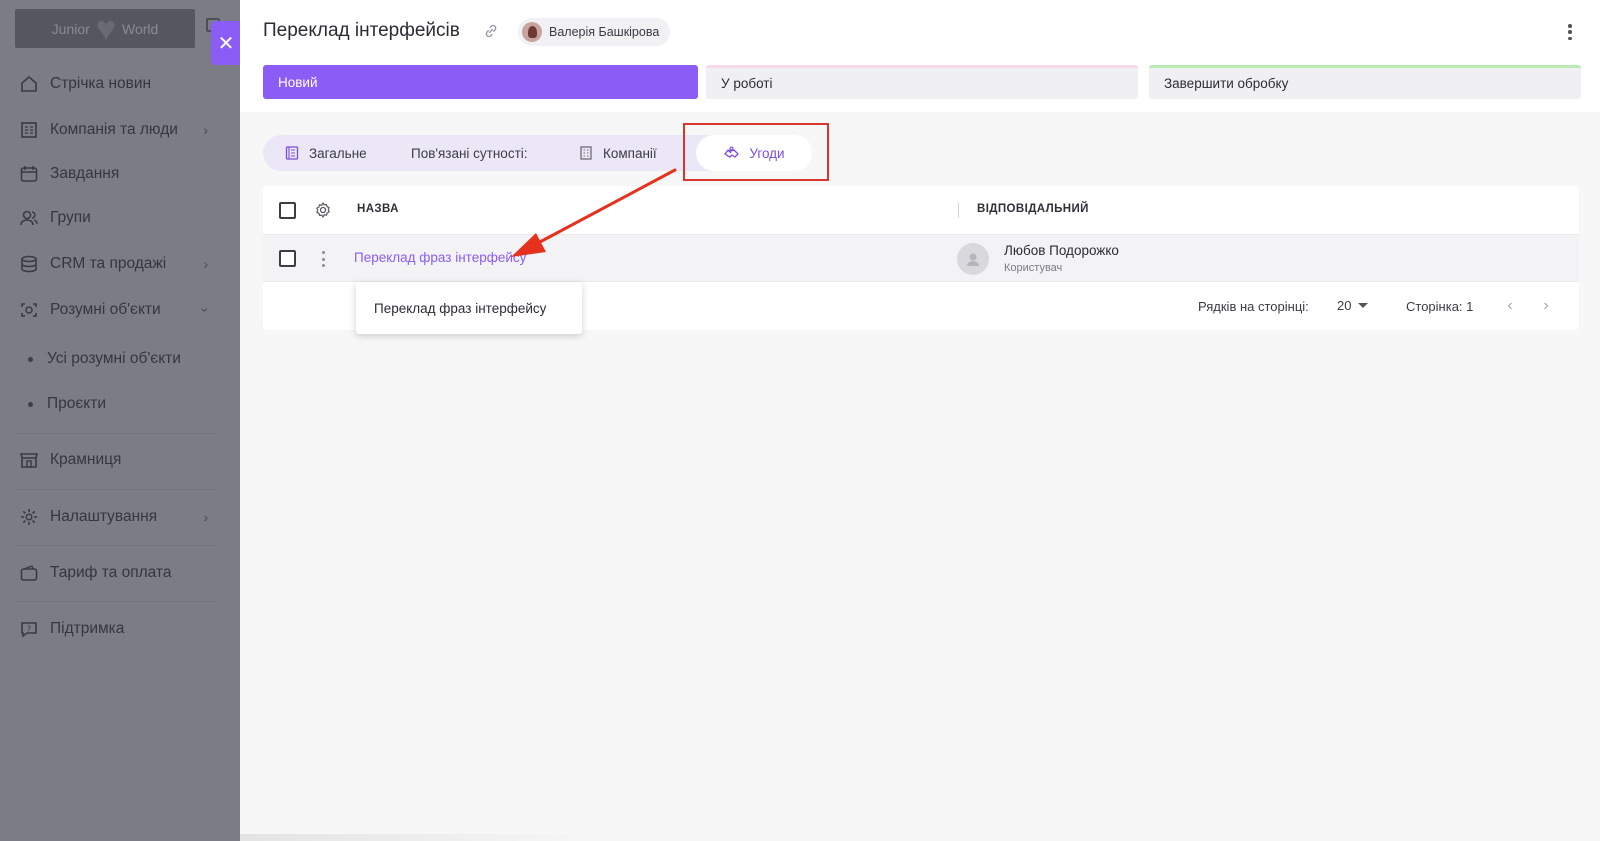 The height and width of the screenshot is (841, 1600). What do you see at coordinates (29, 218) in the screenshot?
I see `users-icon` at bounding box center [29, 218].